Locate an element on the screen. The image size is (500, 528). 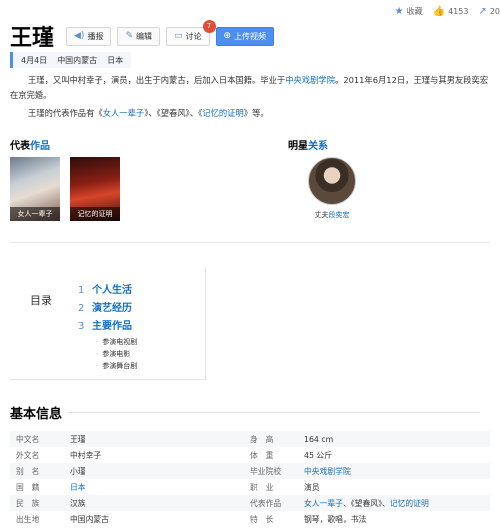
toc-item: 3 主要作品 is located at coordinates (107, 327).